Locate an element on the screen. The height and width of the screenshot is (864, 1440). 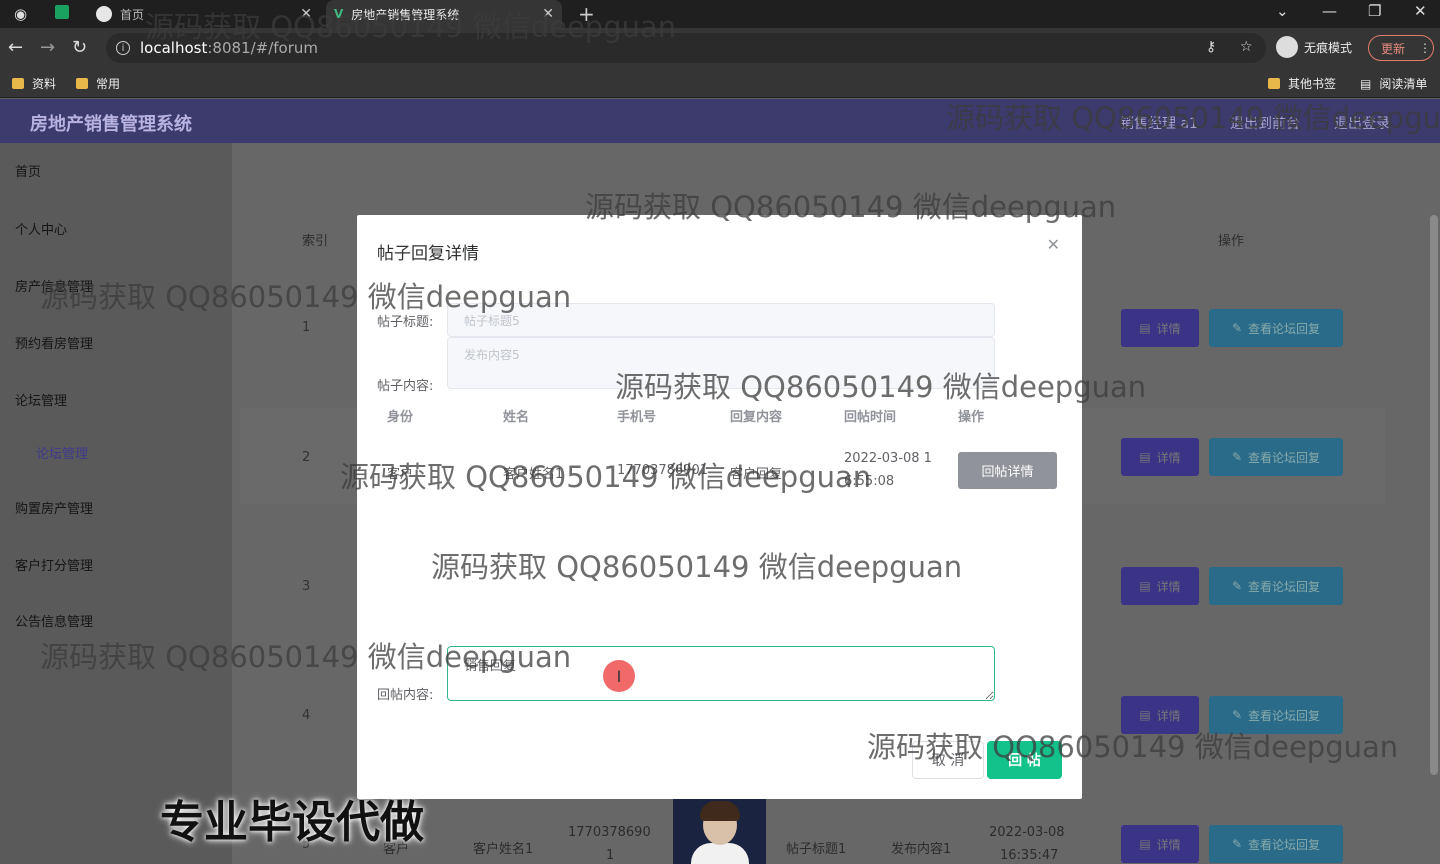
update-button: 更新 ⋮ is located at coordinates (1401, 48).